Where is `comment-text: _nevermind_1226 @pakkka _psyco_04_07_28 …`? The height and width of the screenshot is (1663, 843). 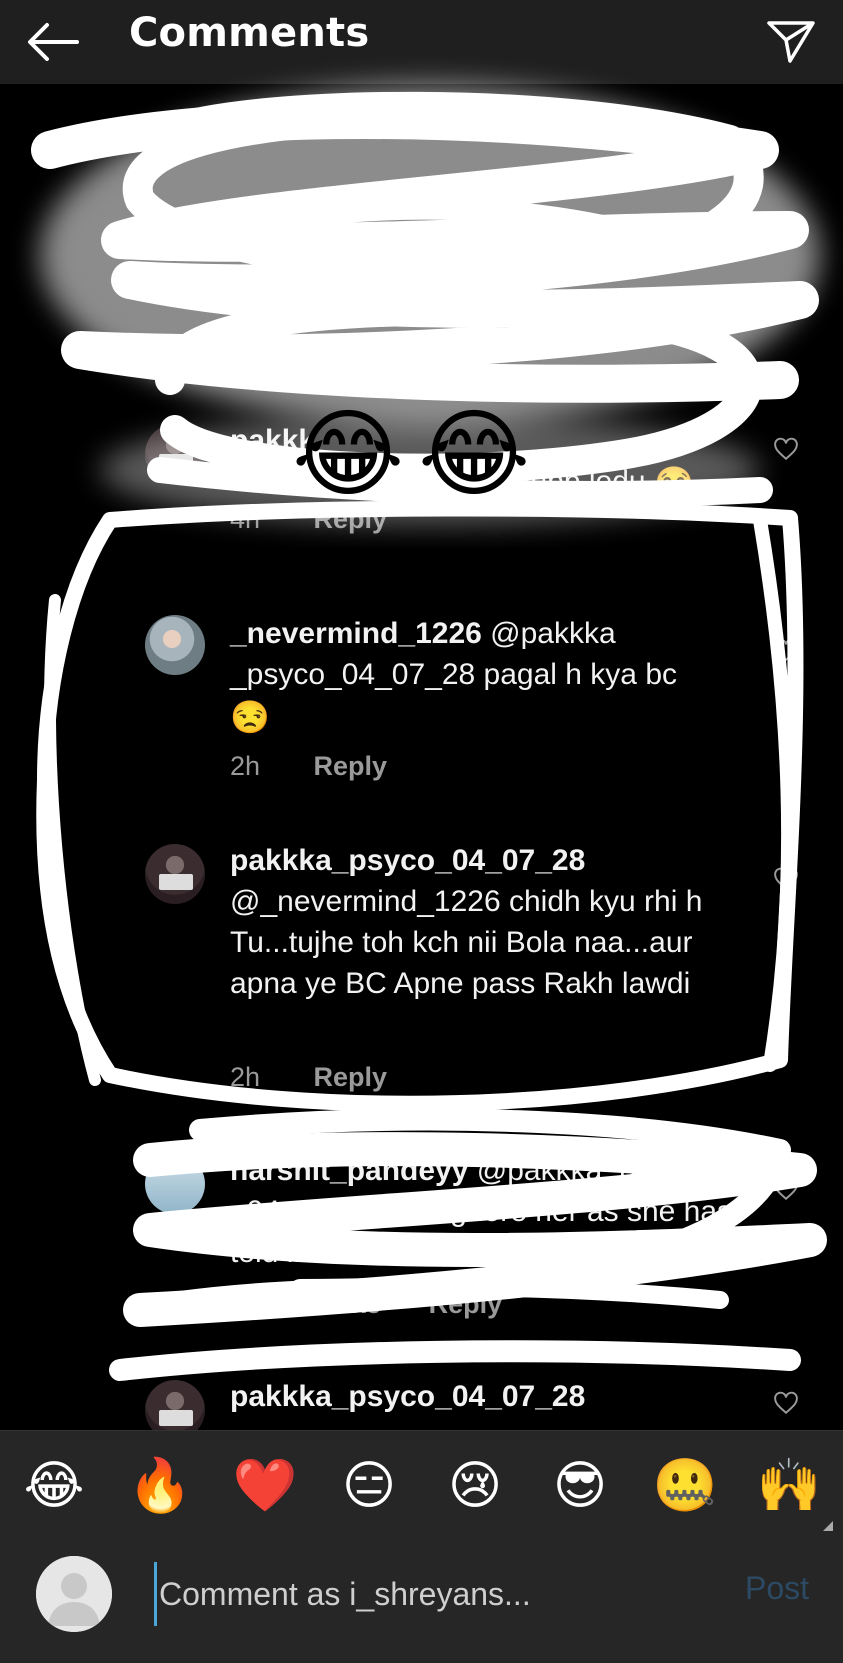 comment-text: _nevermind_1226 @pakkka _psyco_04_07_28 … is located at coordinates (490, 675).